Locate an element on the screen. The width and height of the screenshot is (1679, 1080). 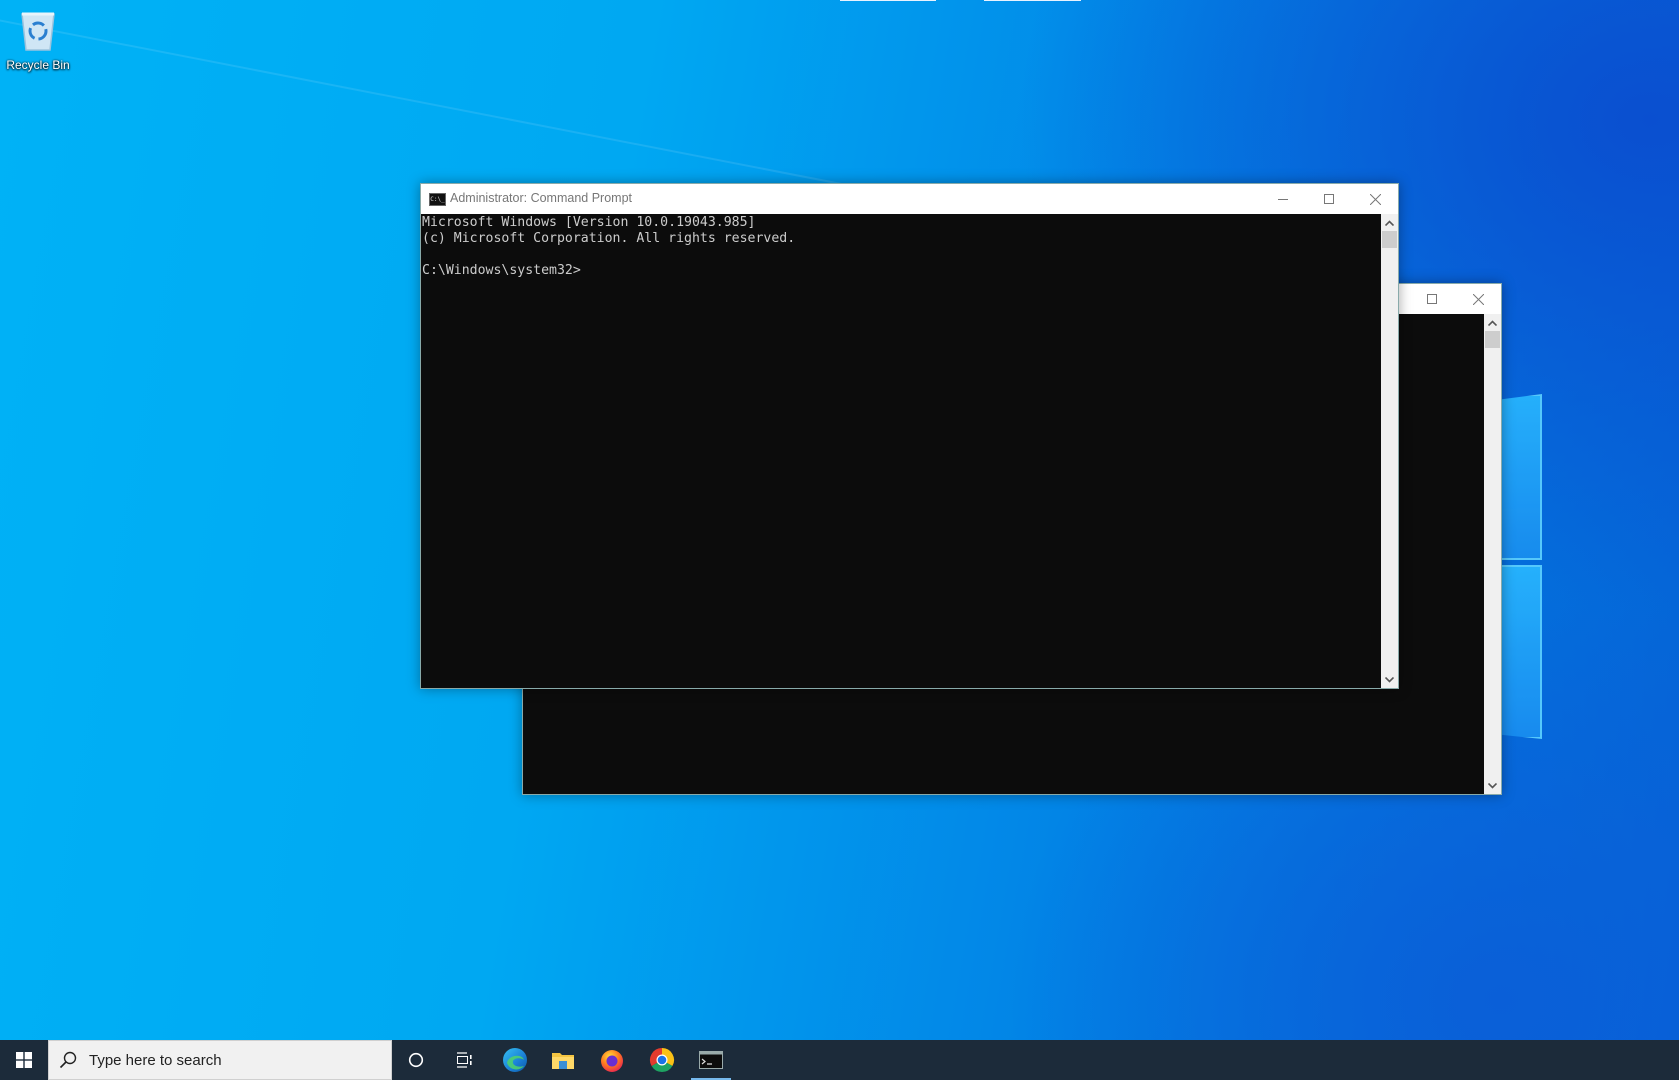
cmd-icon is located at coordinates (711, 1060).